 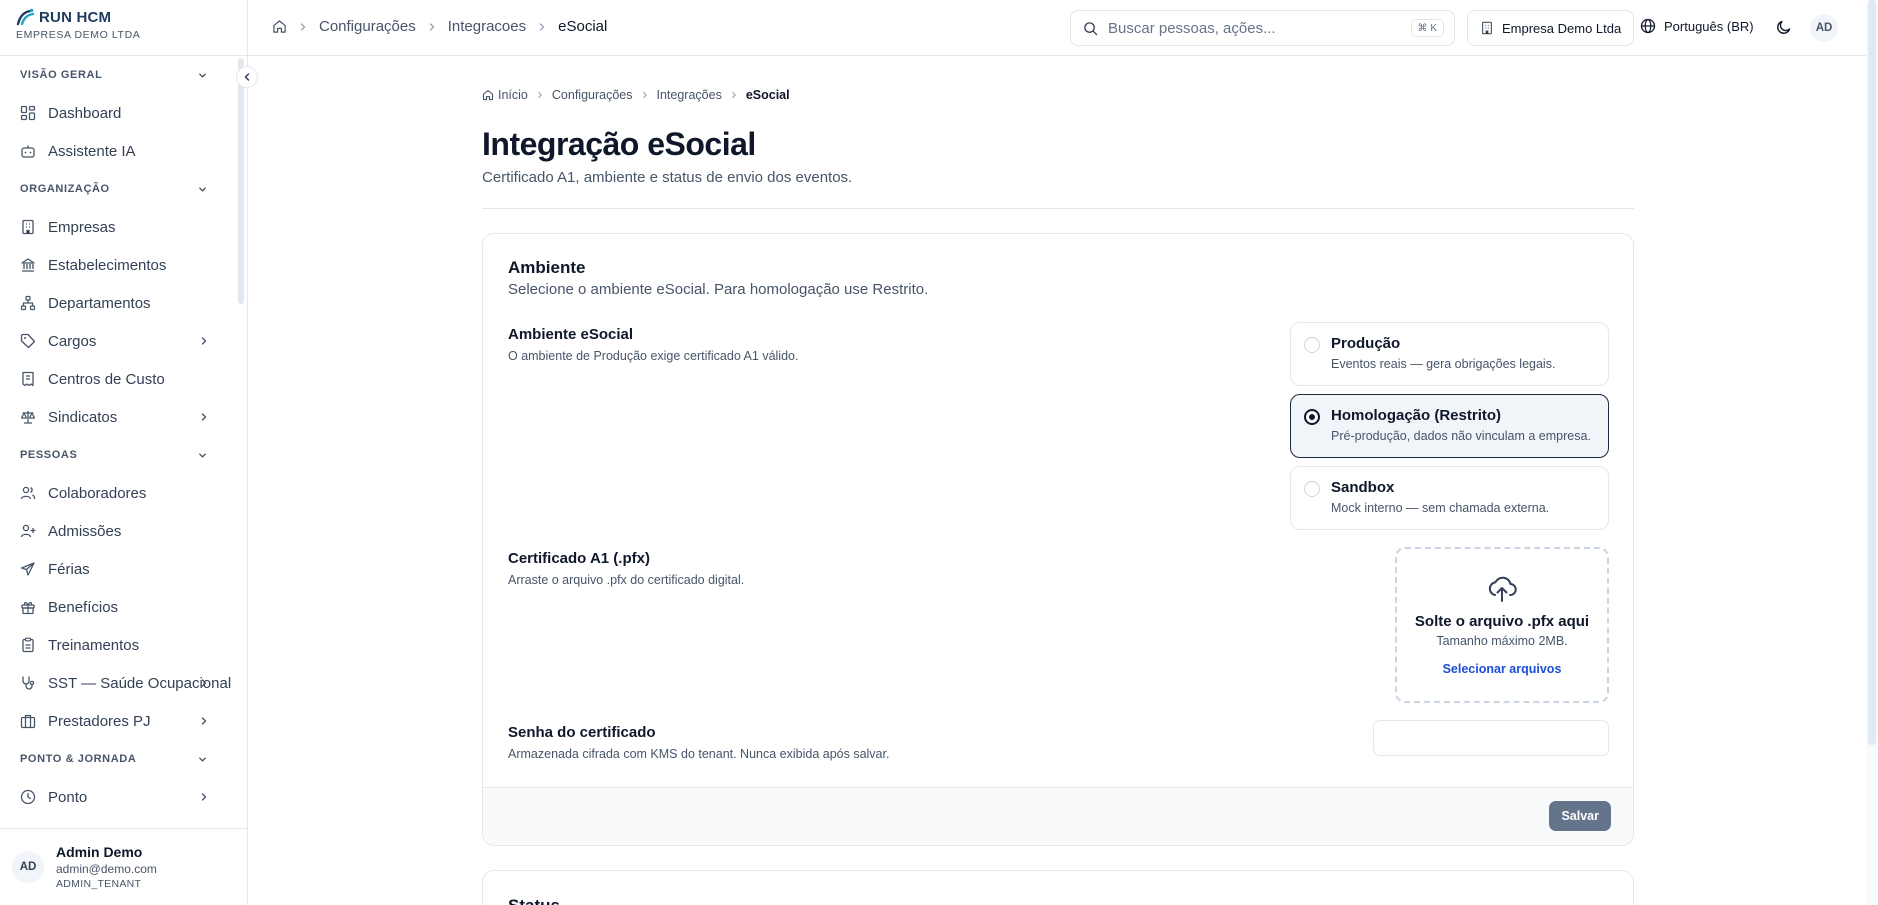 What do you see at coordinates (1580, 816) in the screenshot?
I see `save-button: Salvar` at bounding box center [1580, 816].